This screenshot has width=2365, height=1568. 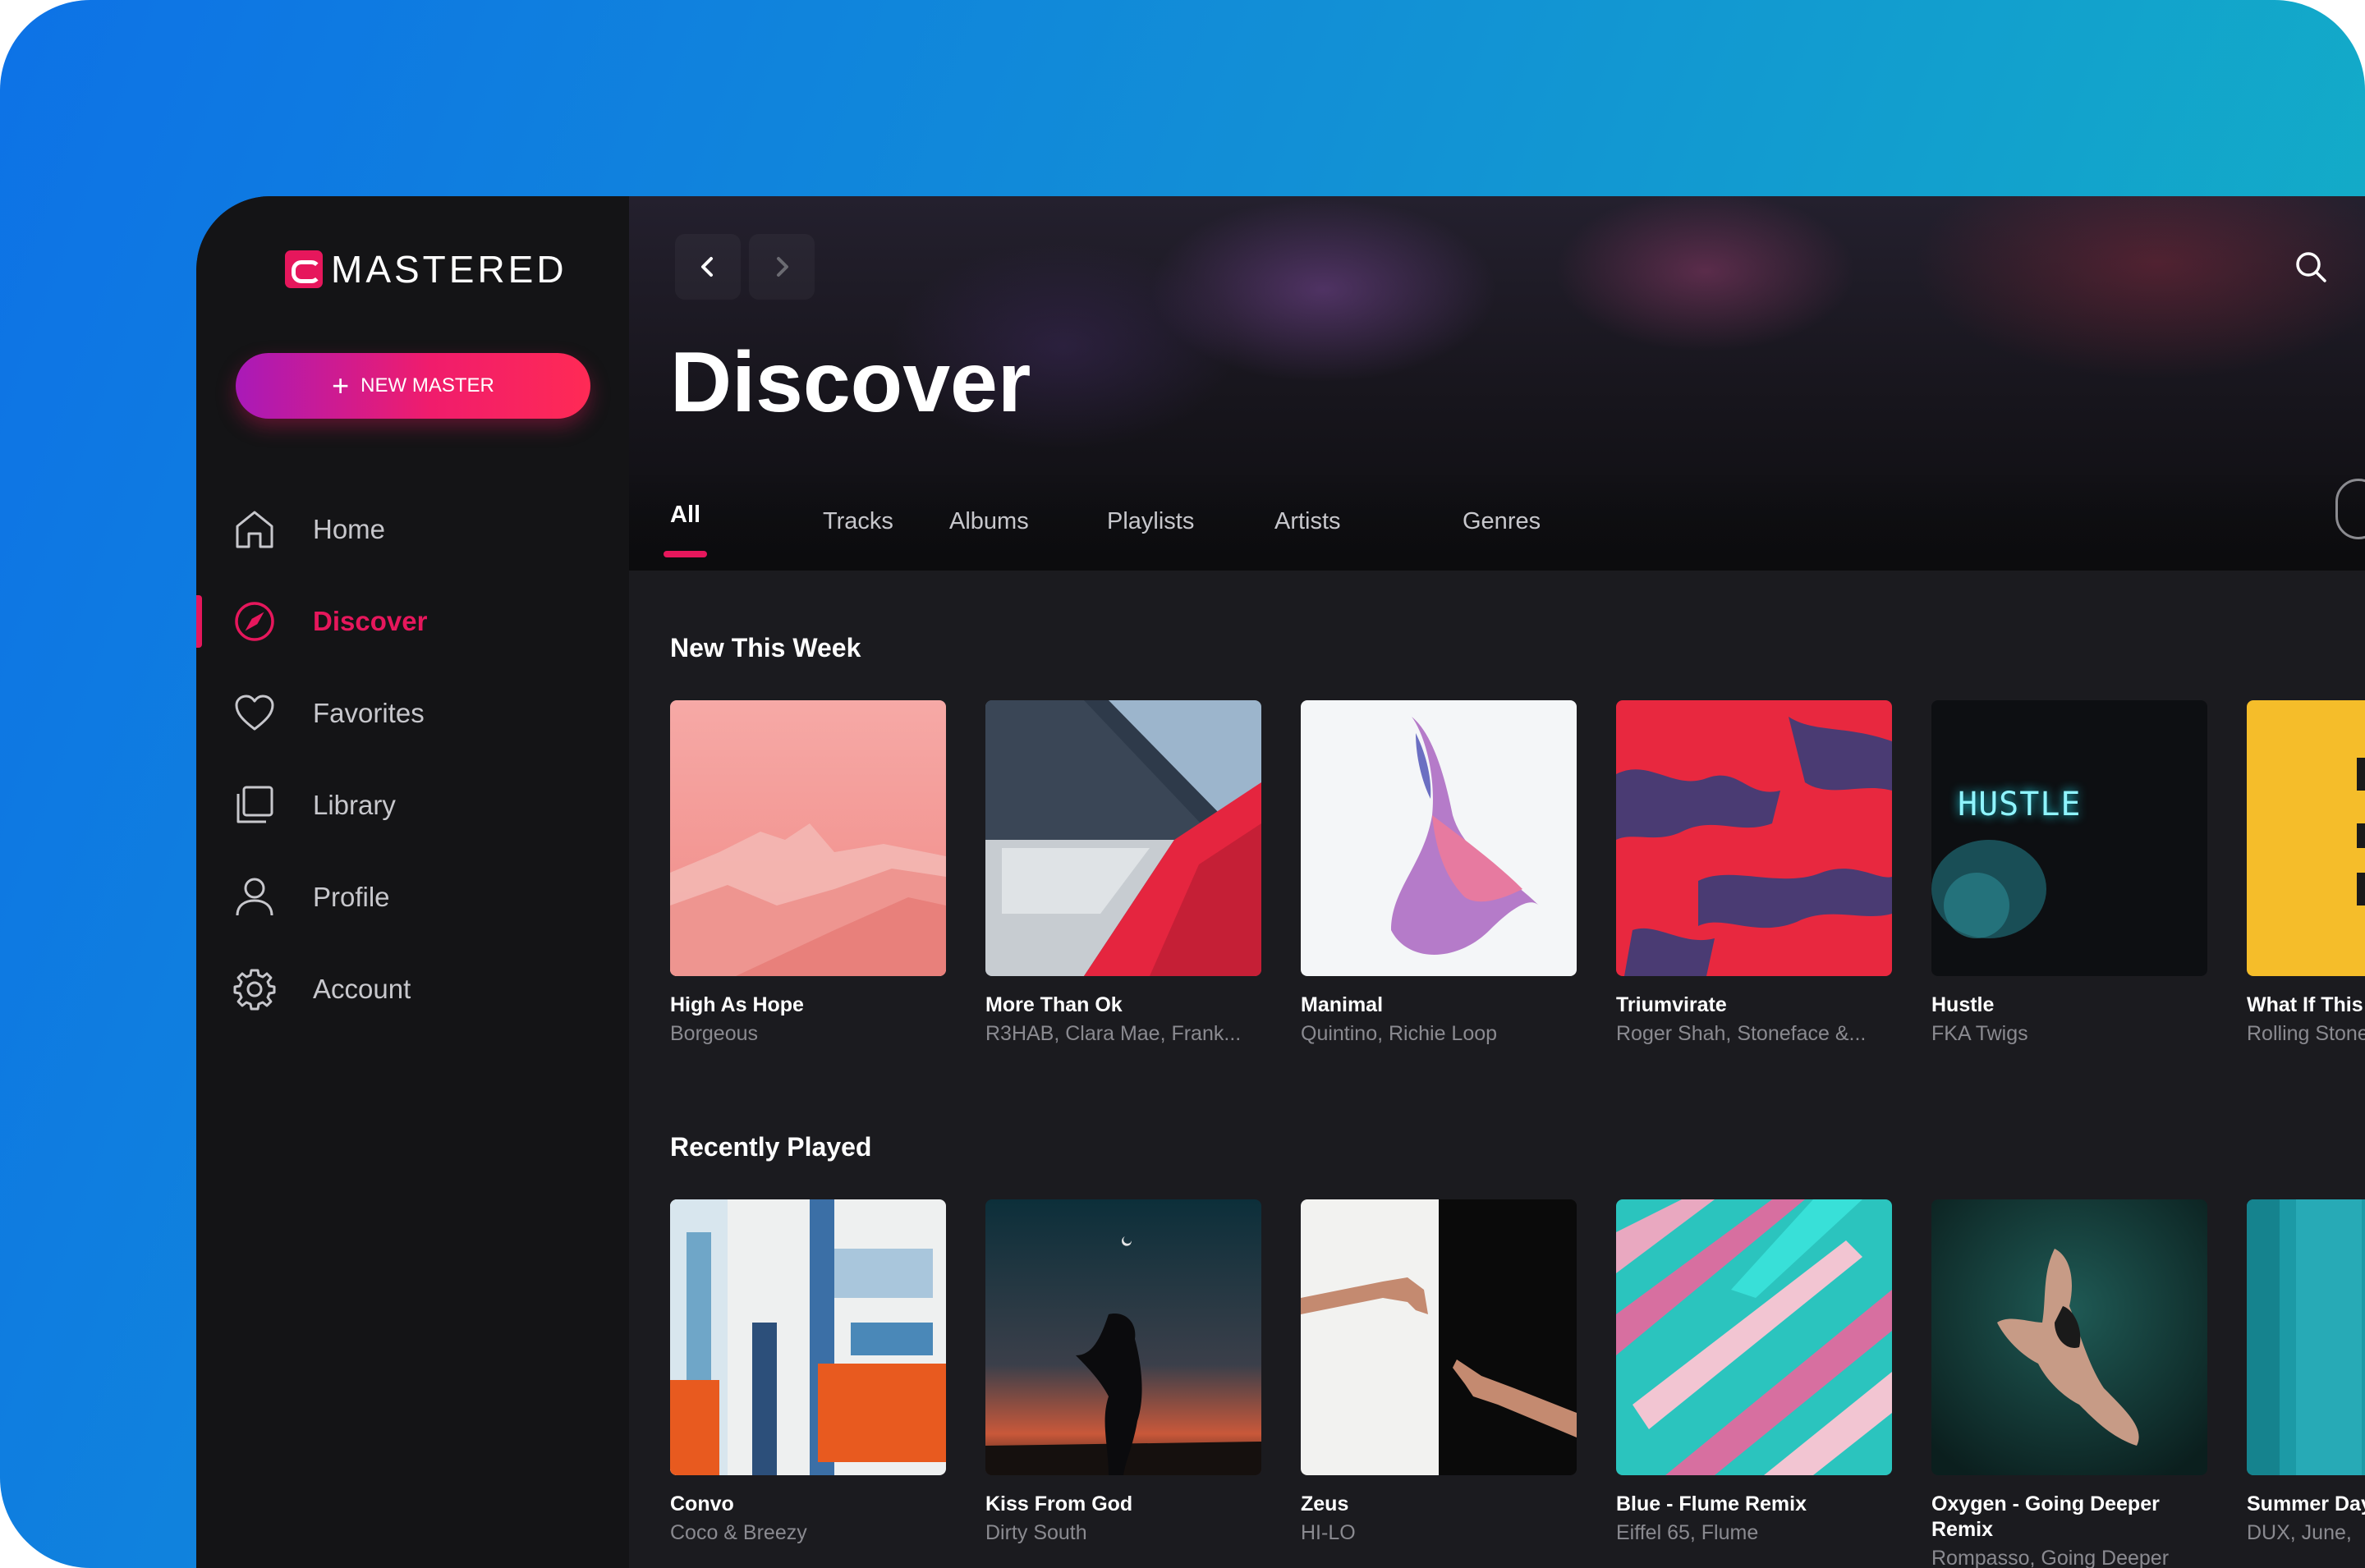 What do you see at coordinates (254, 805) in the screenshot?
I see `library-icon` at bounding box center [254, 805].